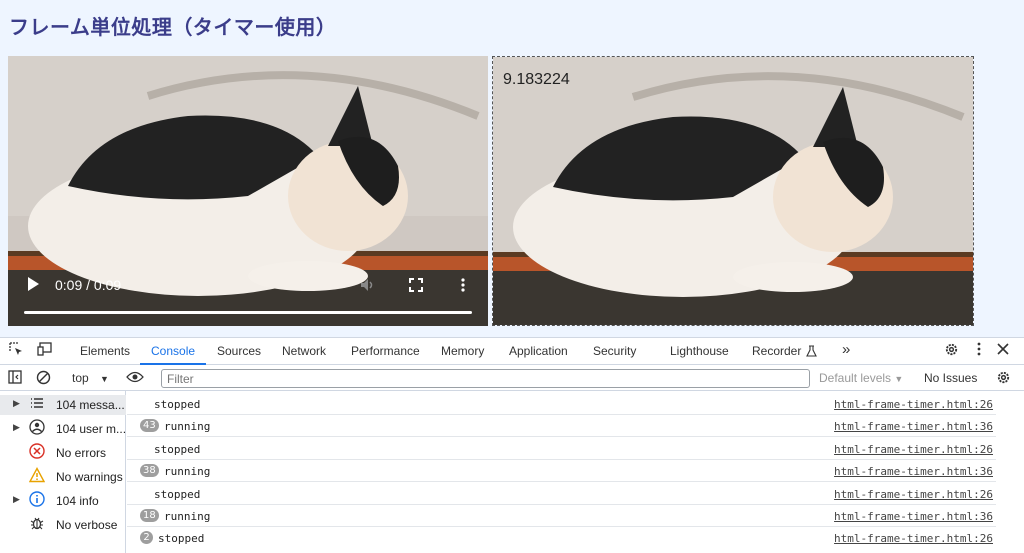 The height and width of the screenshot is (553, 1024). Describe the element at coordinates (1003, 350) in the screenshot. I see `close-icon` at that location.